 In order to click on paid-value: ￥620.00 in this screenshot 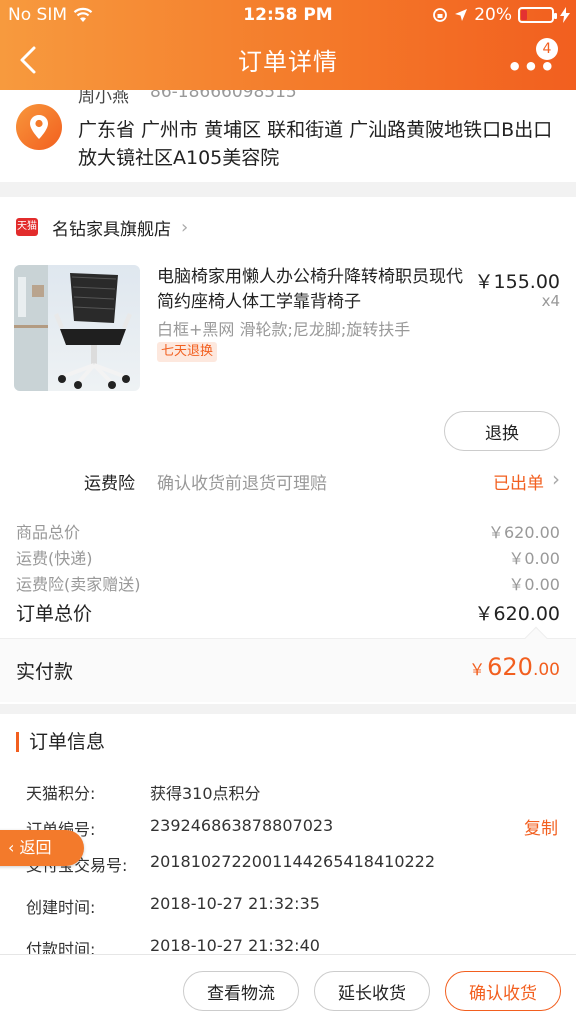, I will do `click(514, 667)`.